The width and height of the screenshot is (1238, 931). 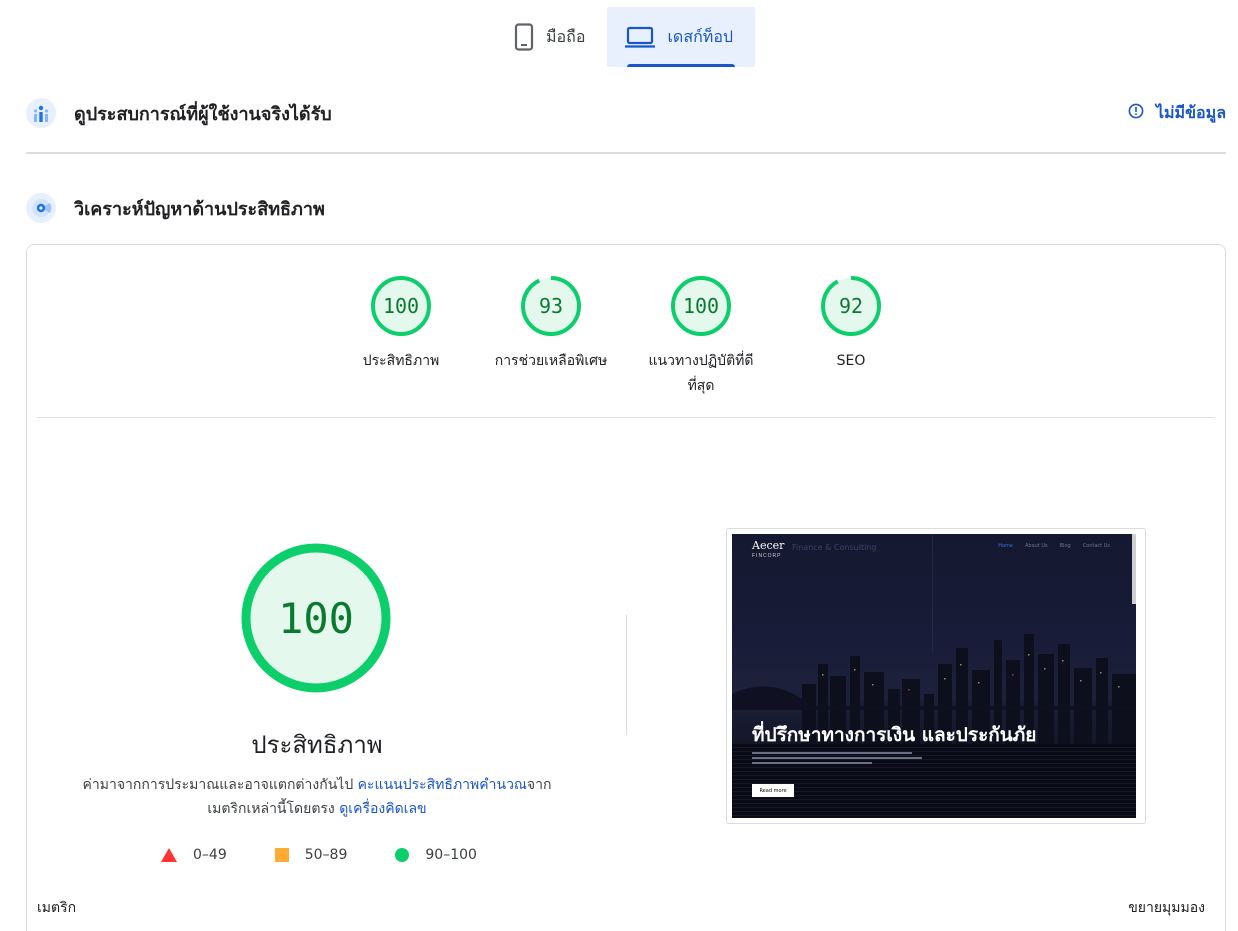 What do you see at coordinates (1096, 546) in the screenshot?
I see `screenshot-nav-item: Contact Us` at bounding box center [1096, 546].